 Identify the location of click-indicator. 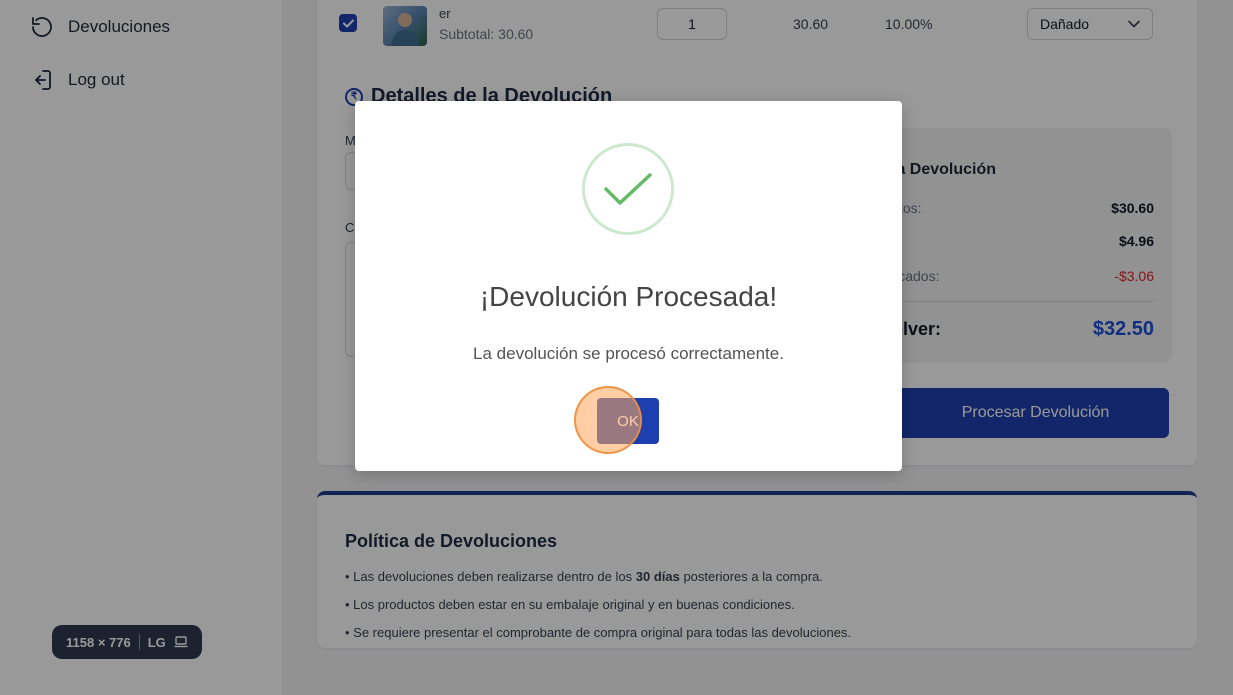
(608, 420).